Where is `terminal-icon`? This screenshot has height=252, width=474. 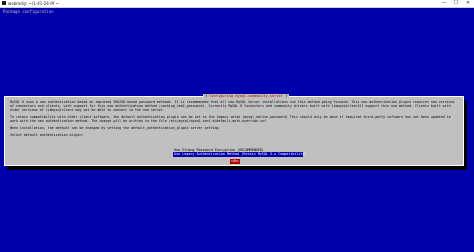 terminal-icon is located at coordinates (4, 3).